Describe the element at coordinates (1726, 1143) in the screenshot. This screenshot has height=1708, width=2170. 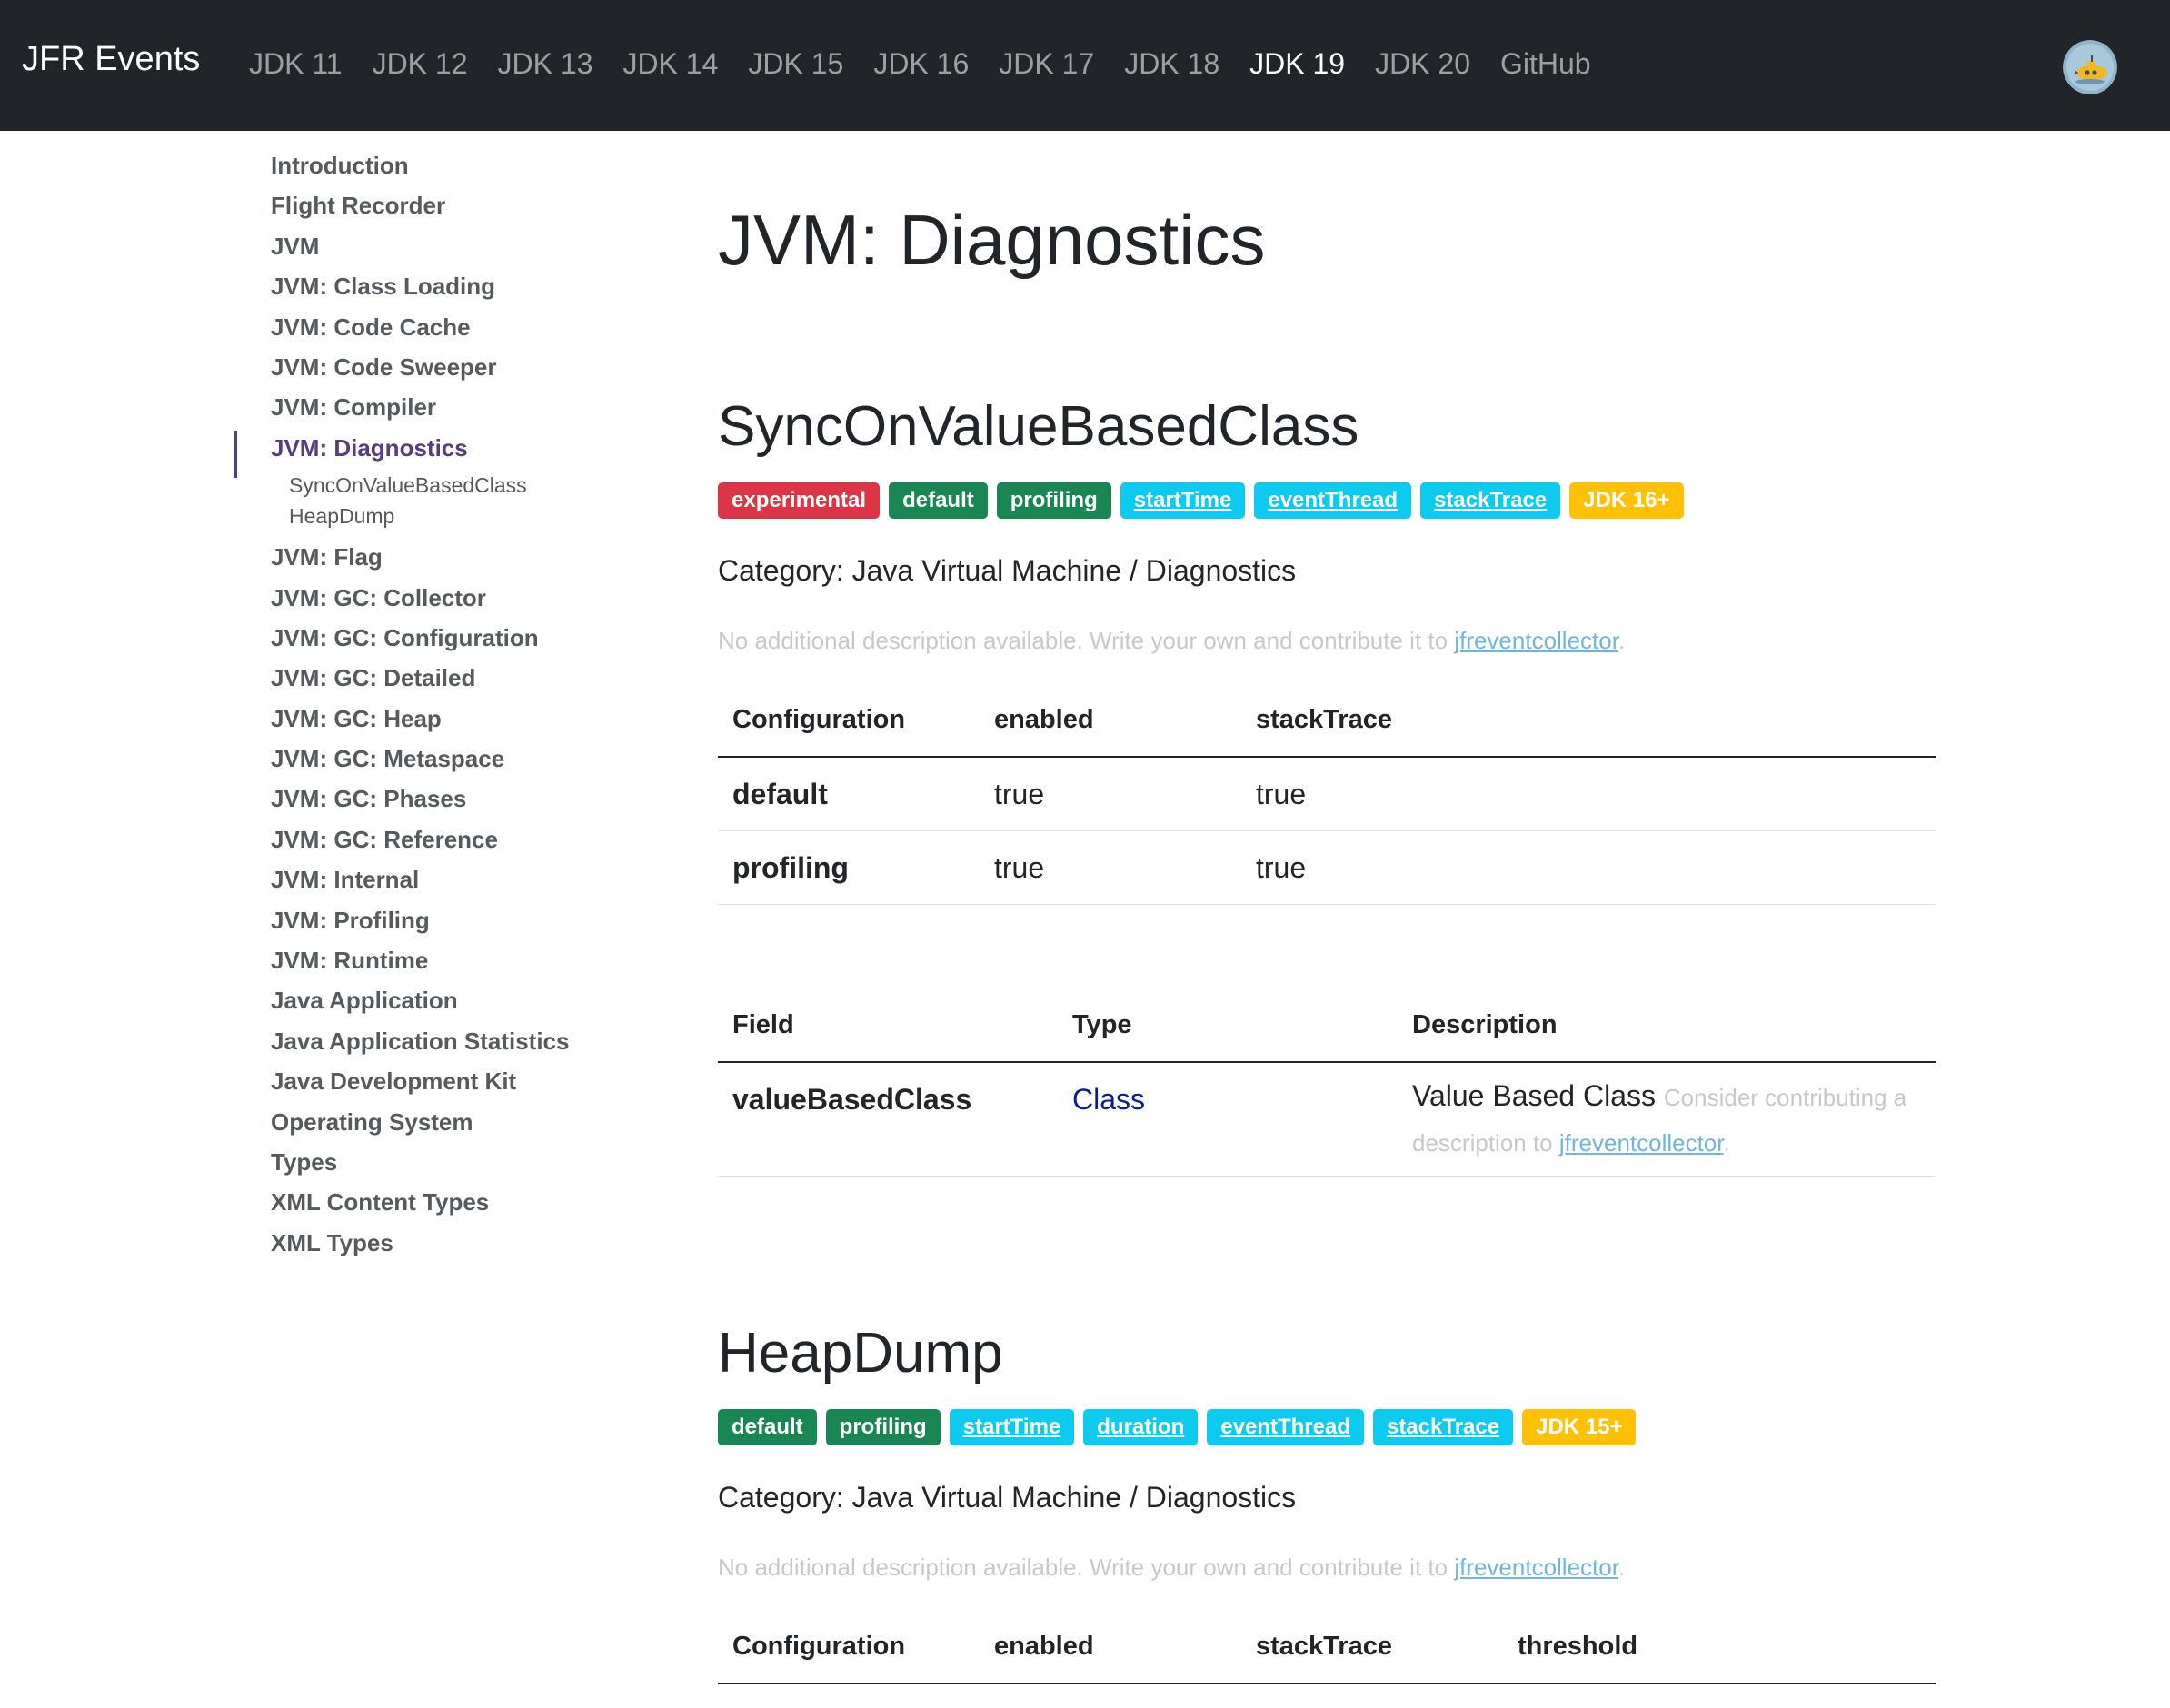
I see `contribute-end: .` at that location.